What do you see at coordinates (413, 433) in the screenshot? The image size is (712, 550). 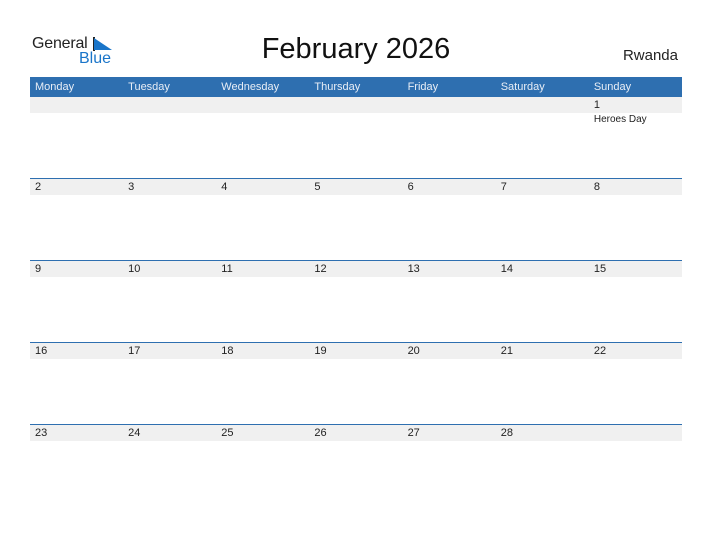 I see `day-number: 27` at bounding box center [413, 433].